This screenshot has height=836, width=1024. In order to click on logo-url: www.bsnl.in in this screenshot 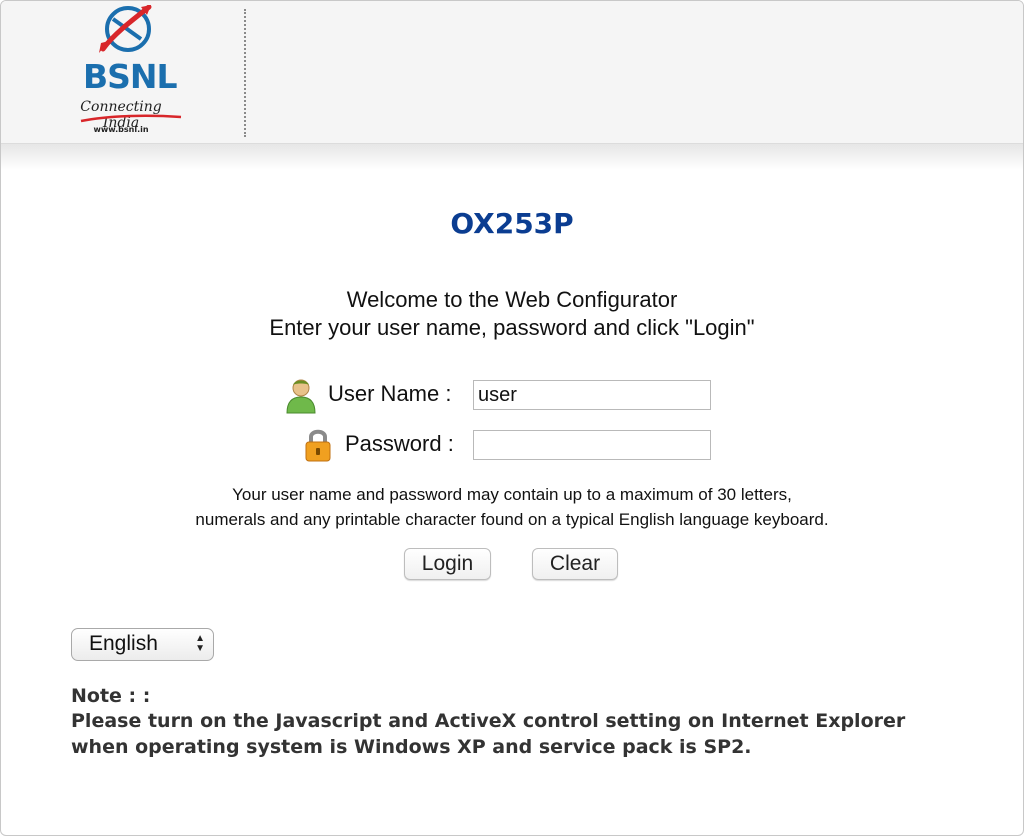, I will do `click(121, 129)`.